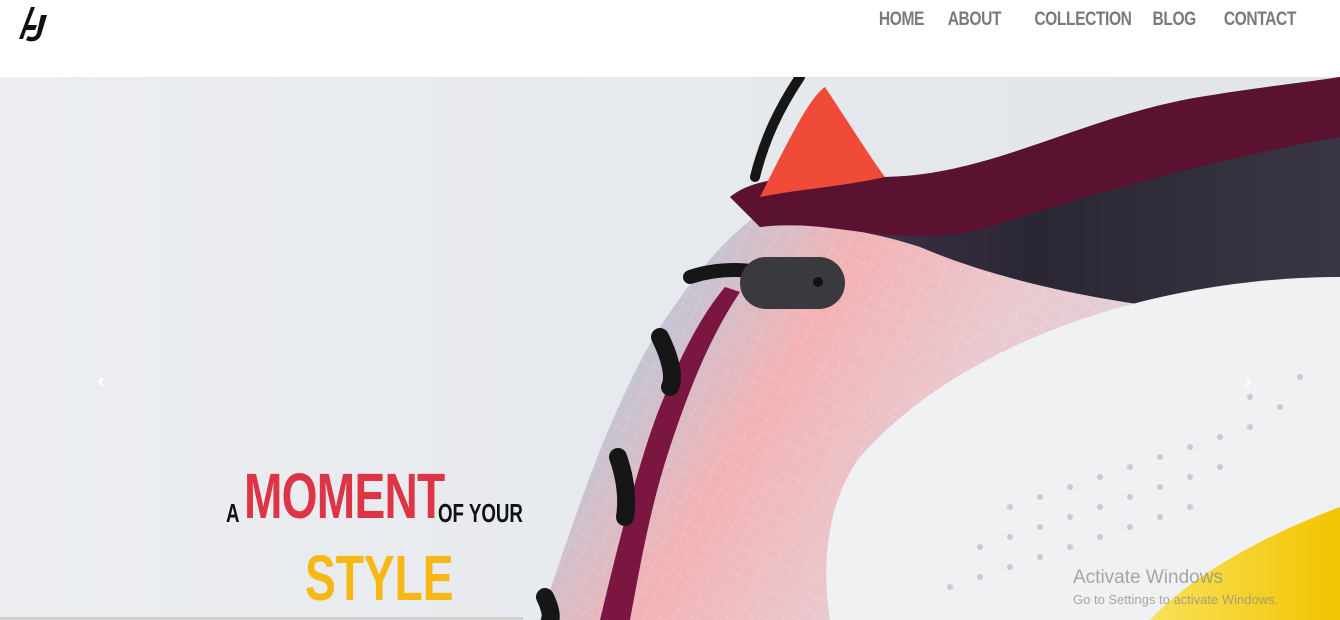 This screenshot has height=620, width=1340. Describe the element at coordinates (34, 23) in the screenshot. I see `aj-logo-icon` at that location.